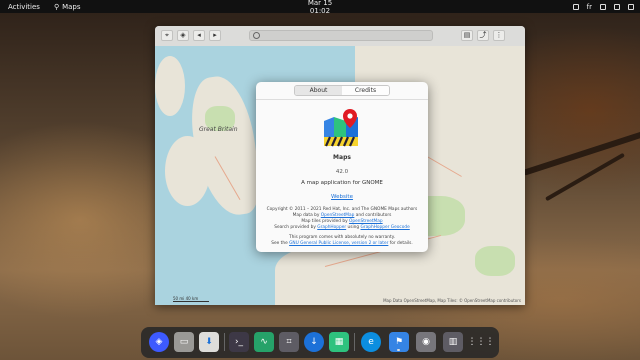  What do you see at coordinates (324, 221) in the screenshot?
I see `credit-text: Map tiles provided by` at bounding box center [324, 221].